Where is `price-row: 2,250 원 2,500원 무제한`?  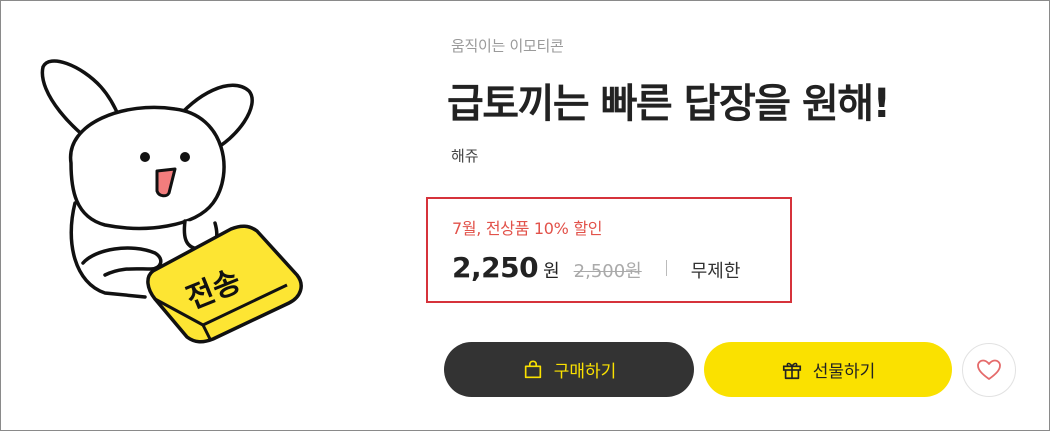 price-row: 2,250 원 2,500원 무제한 is located at coordinates (596, 267).